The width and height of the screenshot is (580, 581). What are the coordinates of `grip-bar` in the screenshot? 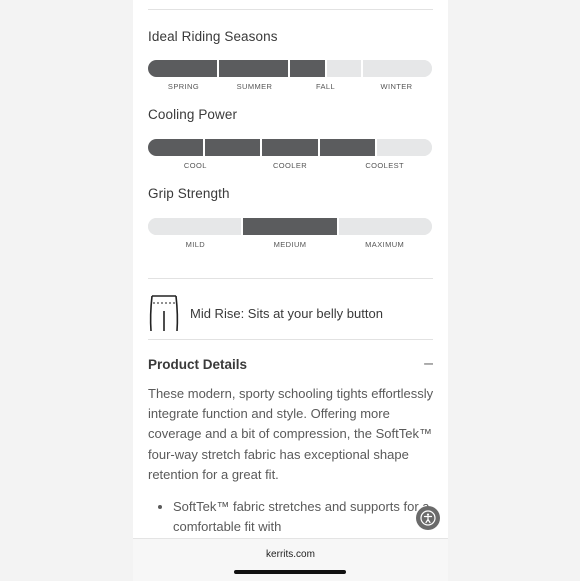 It's located at (290, 226).